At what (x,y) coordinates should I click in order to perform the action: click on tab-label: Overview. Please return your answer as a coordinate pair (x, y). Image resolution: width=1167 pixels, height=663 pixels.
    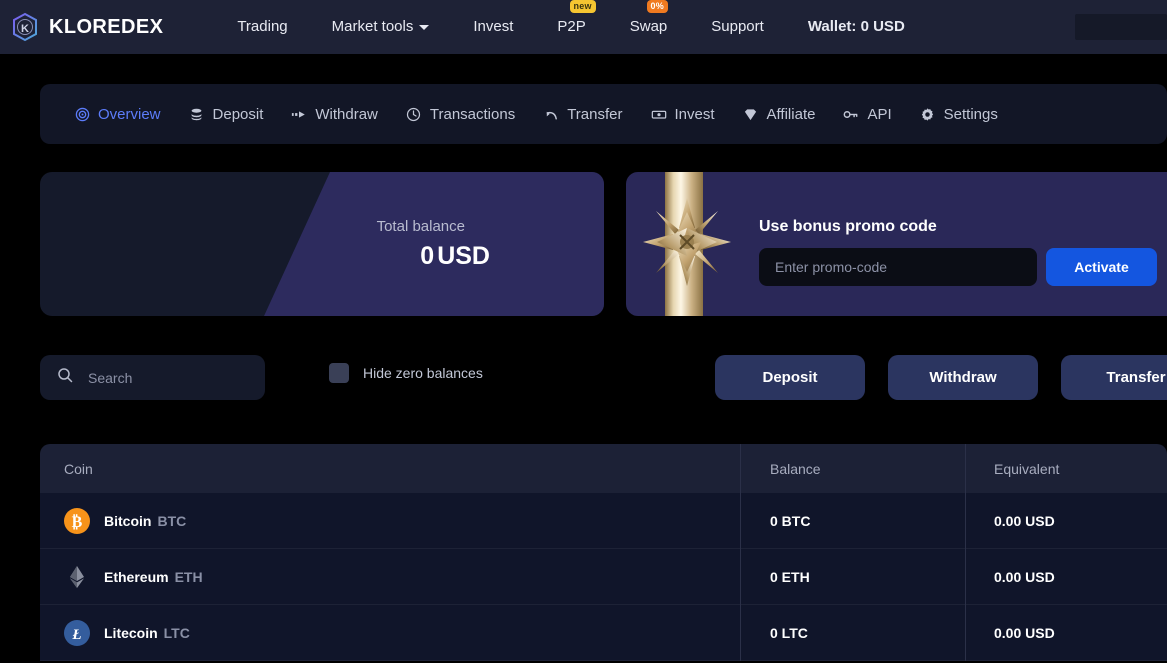
    Looking at the image, I should click on (129, 114).